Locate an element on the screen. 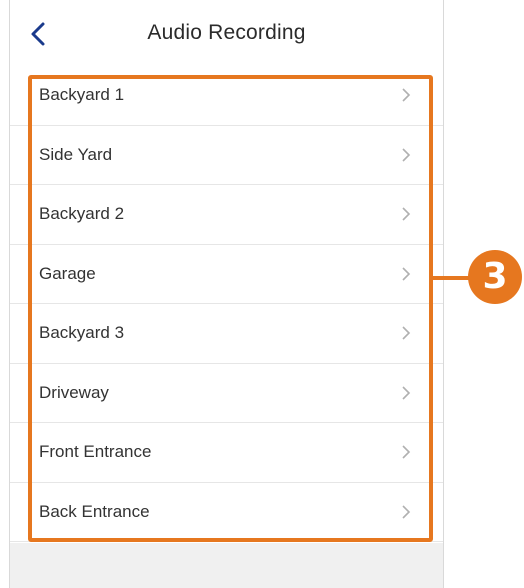  list-item-label: Driveway is located at coordinates (74, 392).